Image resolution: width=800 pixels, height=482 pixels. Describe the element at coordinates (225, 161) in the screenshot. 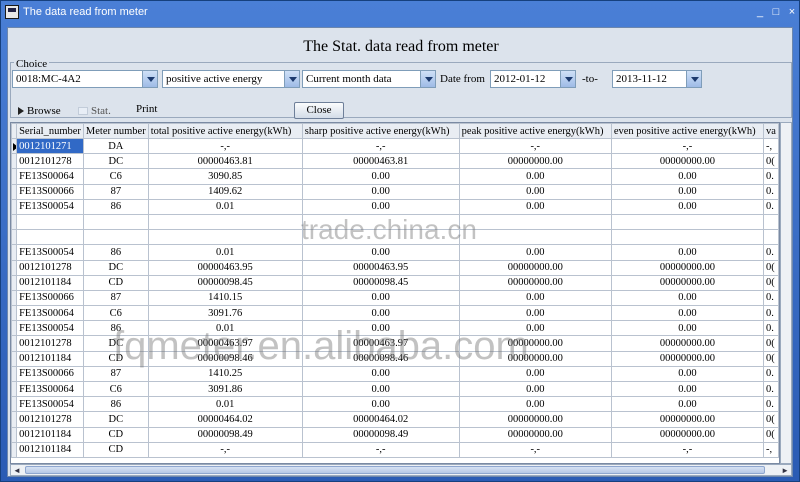

I see `table-cell: 00000463.81` at that location.